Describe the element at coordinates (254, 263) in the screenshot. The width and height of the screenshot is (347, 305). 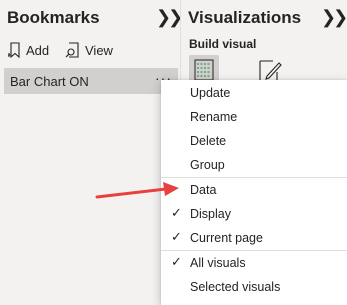
I see `menu-item-all-visuals: ✓ All visuals` at that location.